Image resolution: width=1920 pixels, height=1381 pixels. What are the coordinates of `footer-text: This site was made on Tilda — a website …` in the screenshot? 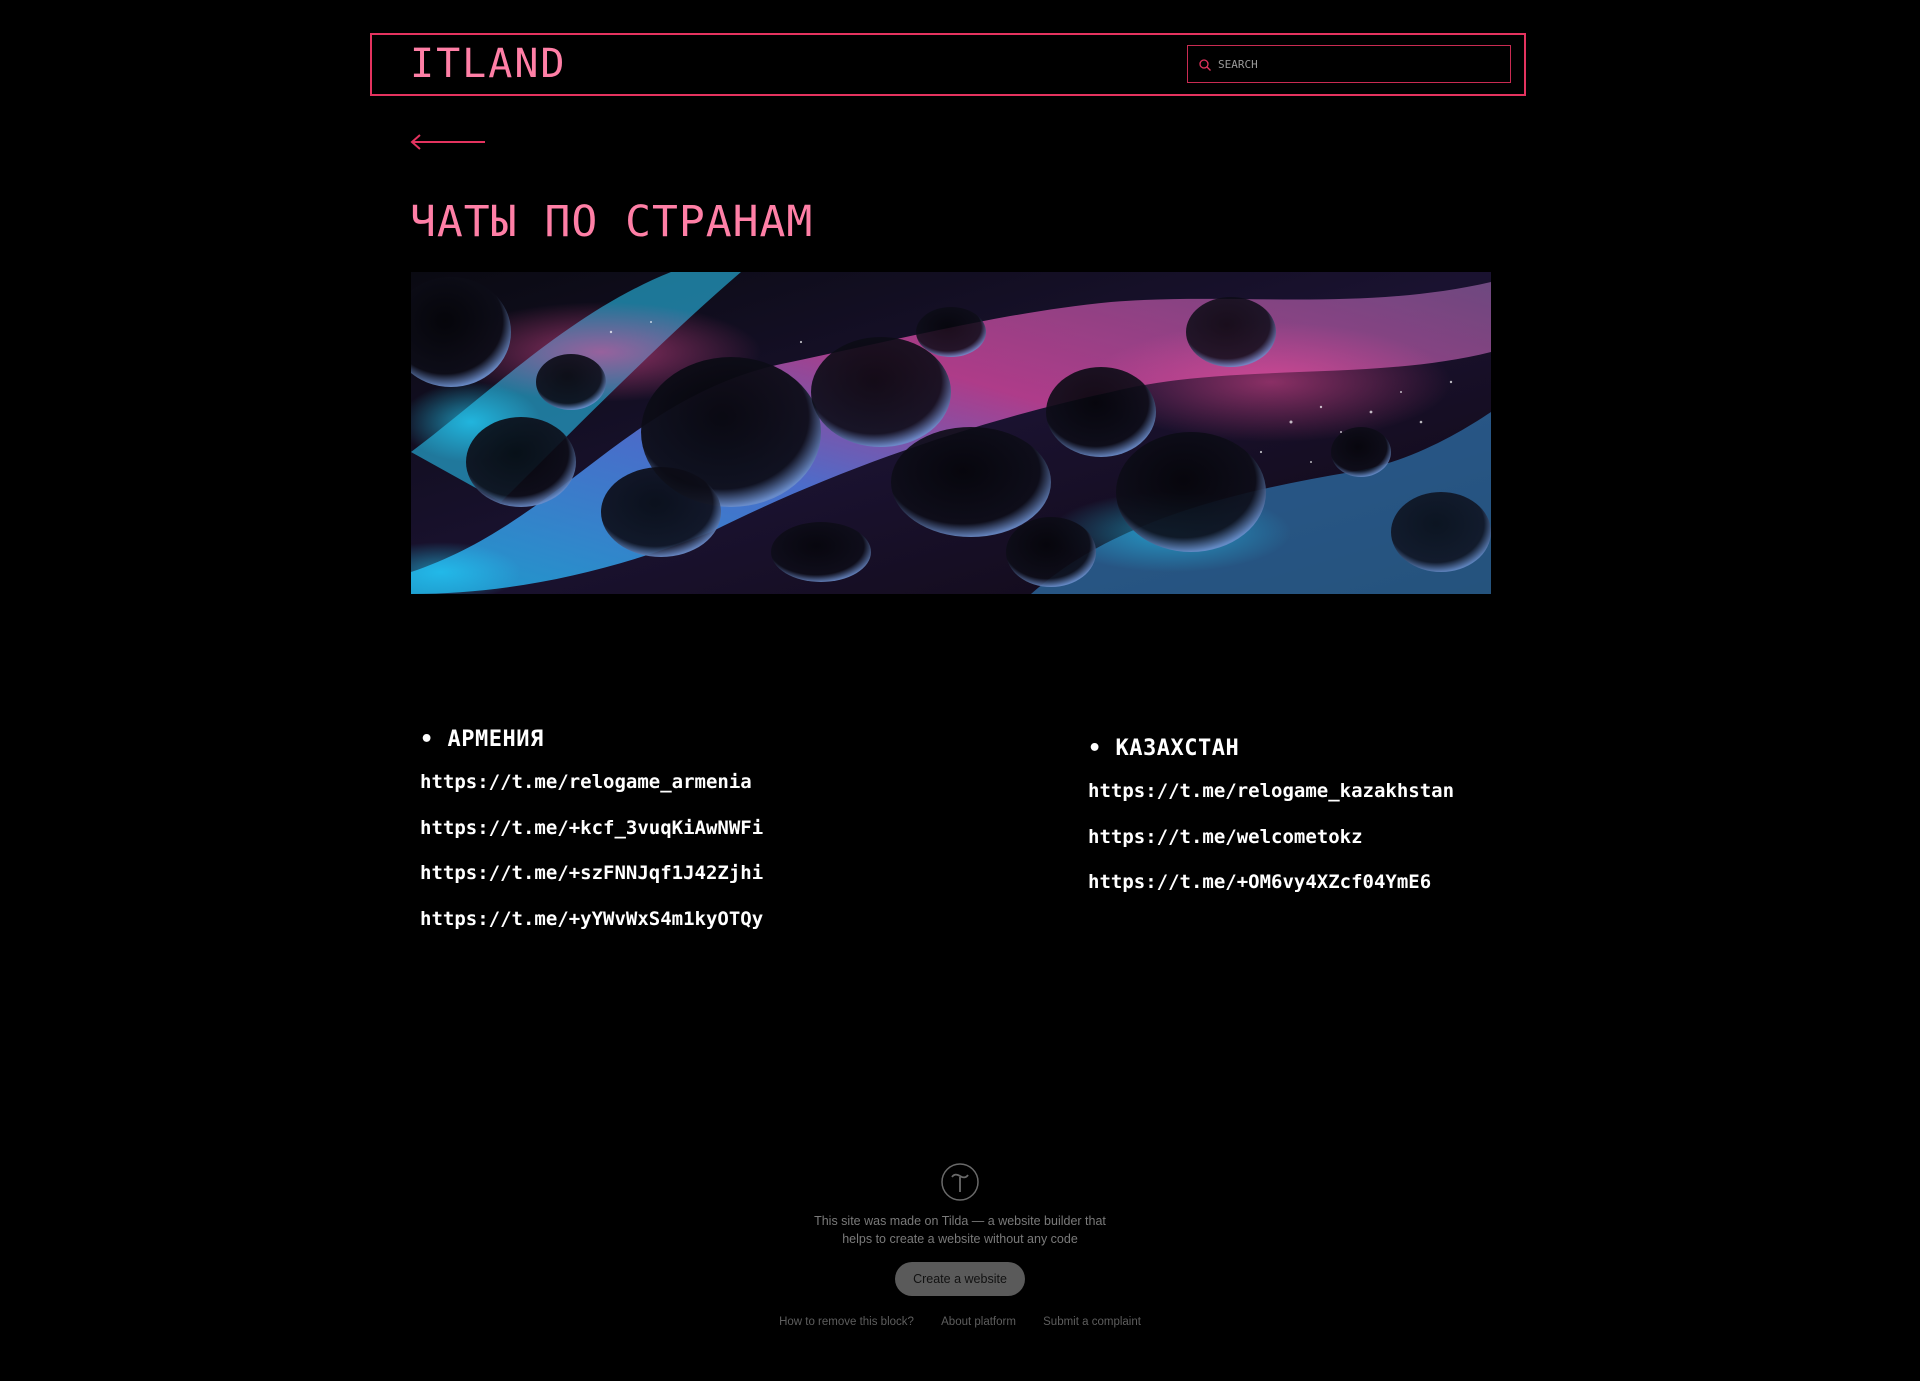 It's located at (960, 1230).